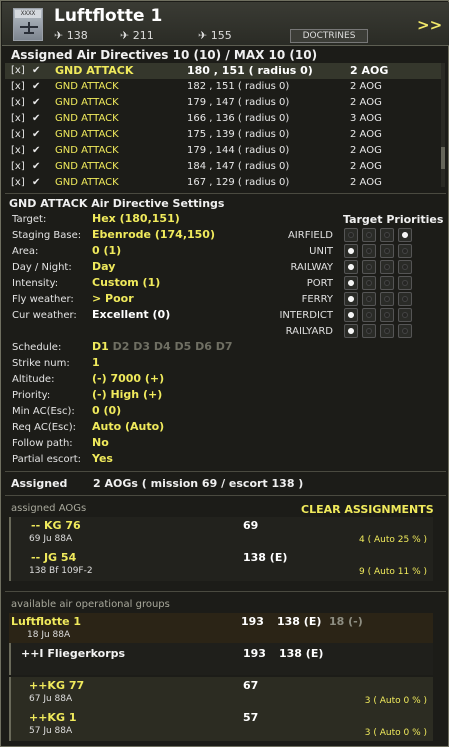 The height and width of the screenshot is (747, 449). What do you see at coordinates (136, 218) in the screenshot?
I see `target-value: Hex (180,151)` at bounding box center [136, 218].